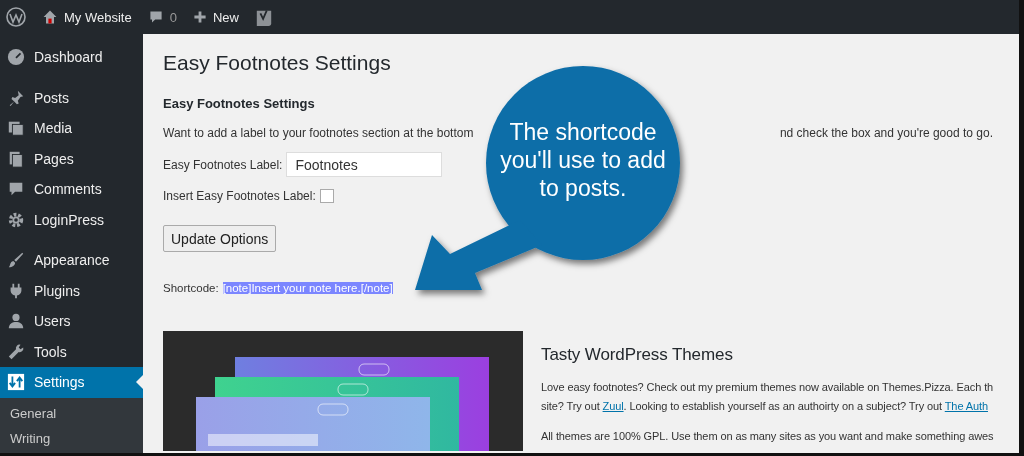 The image size is (1024, 456). What do you see at coordinates (71, 260) in the screenshot?
I see `sidebar-item: Appearance` at bounding box center [71, 260].